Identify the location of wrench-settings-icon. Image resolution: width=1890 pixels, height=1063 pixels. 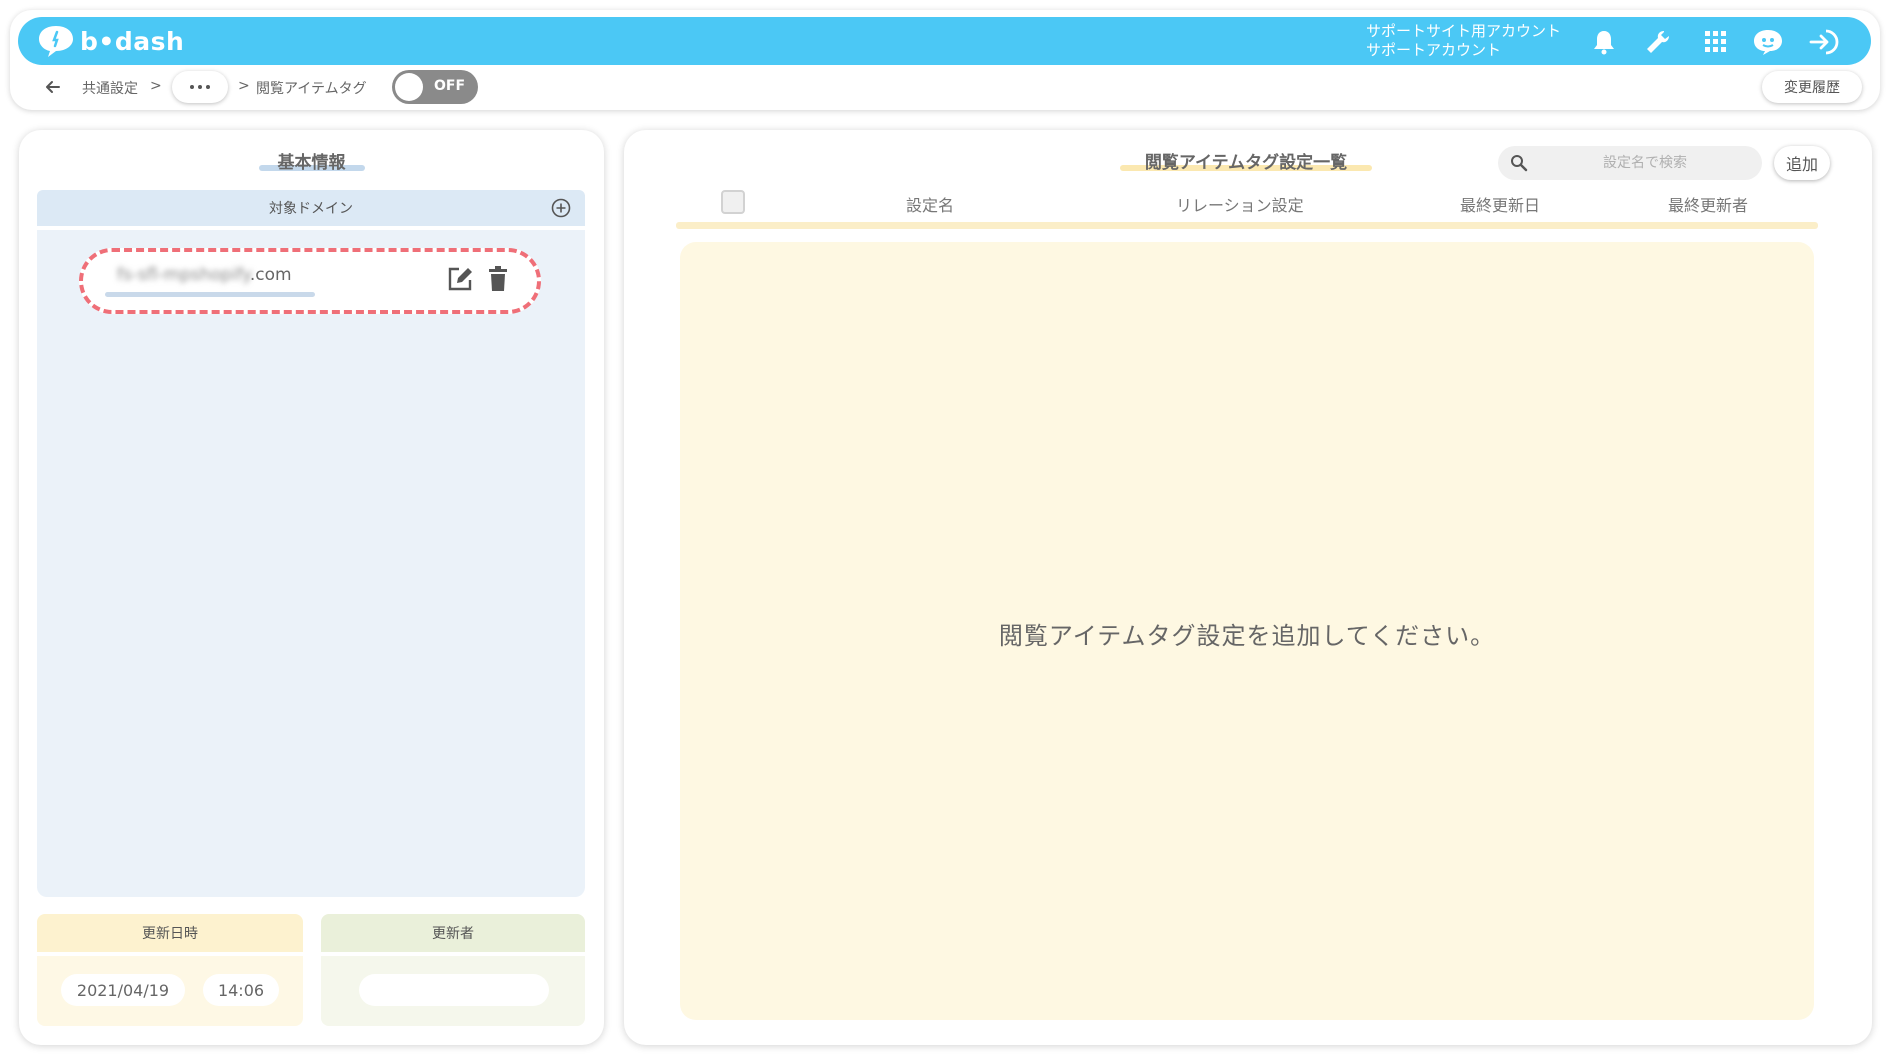
(1658, 42).